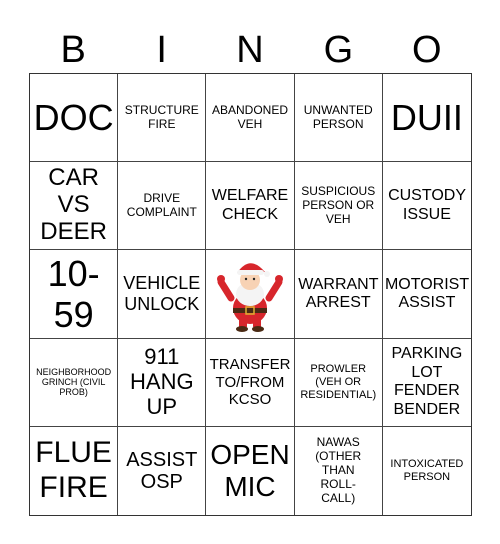 The width and height of the screenshot is (500, 544). Describe the element at coordinates (74, 382) in the screenshot. I see `bingo-cell: NEIGHBORHOOD GRINCH (CIVIL PROB)` at that location.